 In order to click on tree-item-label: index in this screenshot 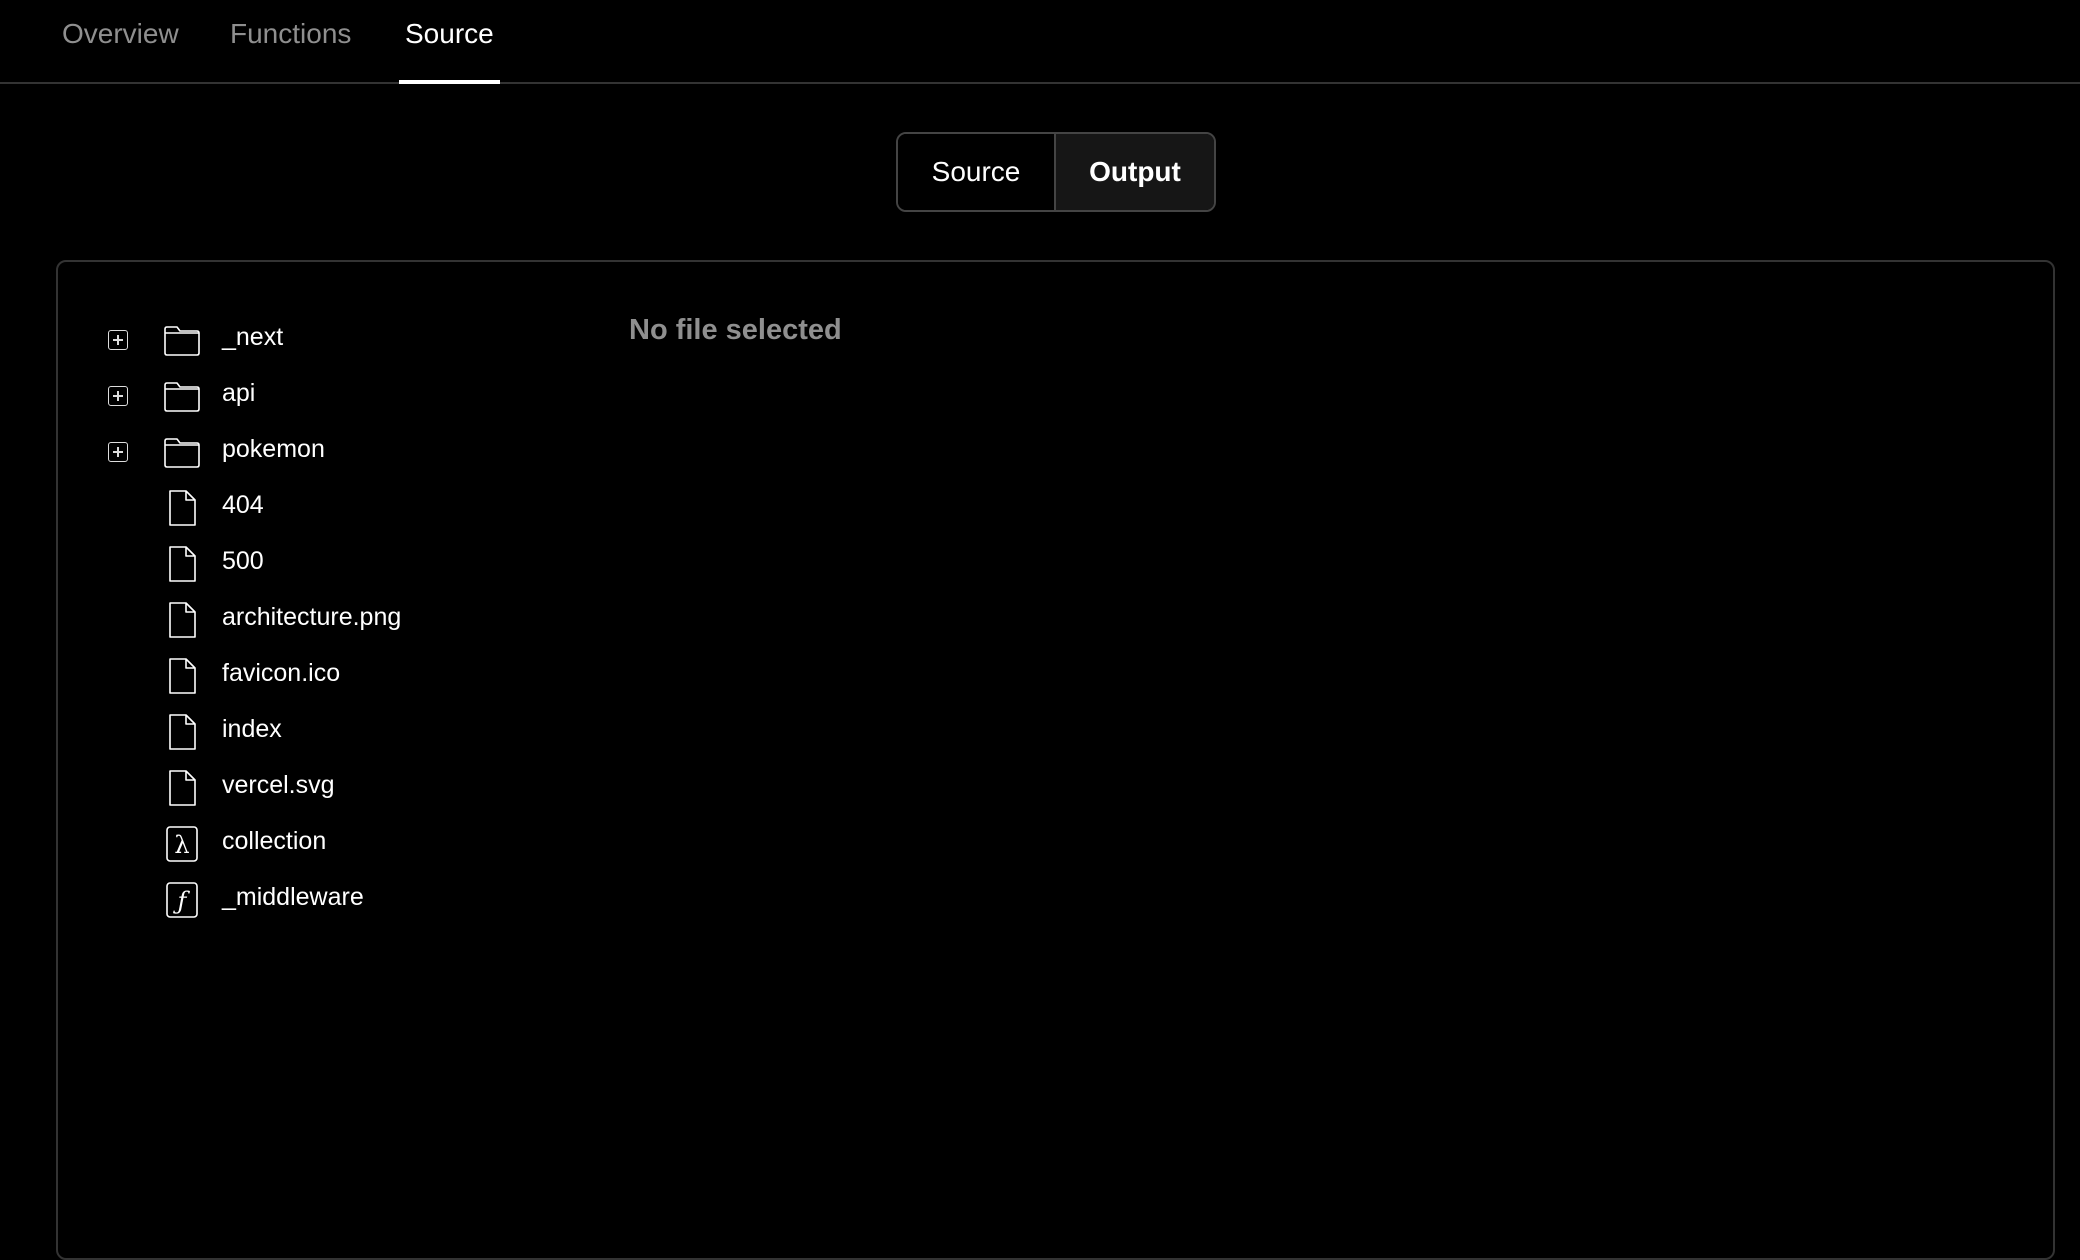, I will do `click(252, 729)`.